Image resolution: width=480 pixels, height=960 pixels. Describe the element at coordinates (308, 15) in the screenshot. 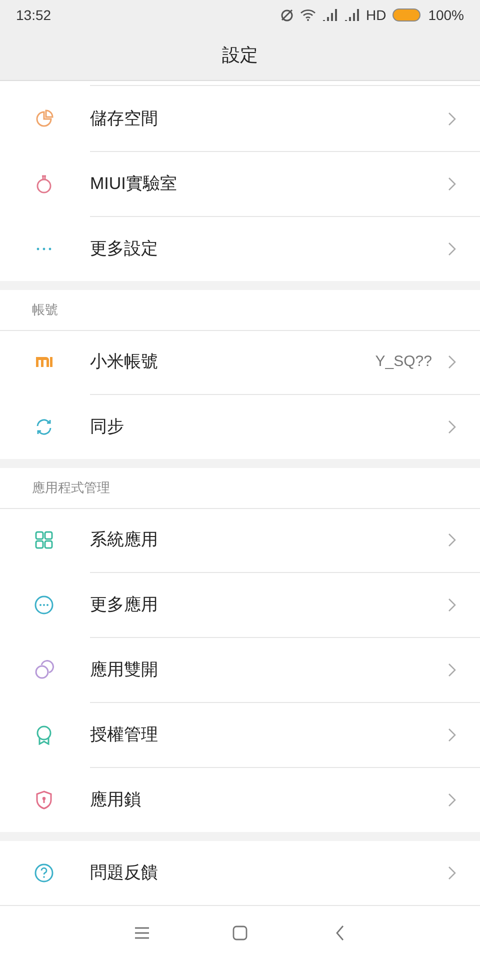

I see `wifi-icon` at that location.